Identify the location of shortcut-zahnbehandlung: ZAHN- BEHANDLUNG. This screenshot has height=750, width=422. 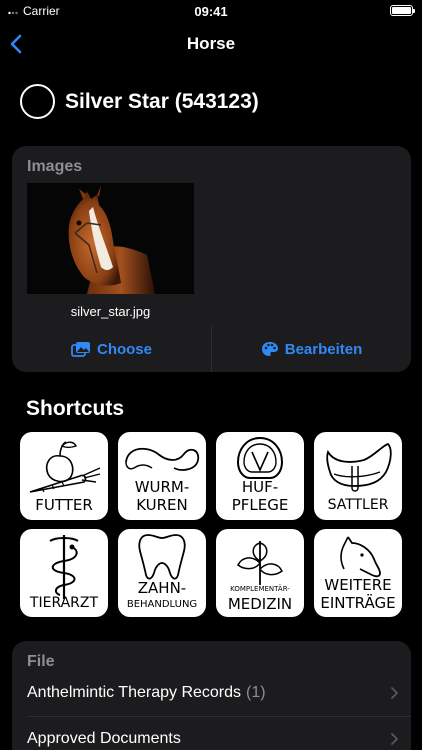
(162, 573).